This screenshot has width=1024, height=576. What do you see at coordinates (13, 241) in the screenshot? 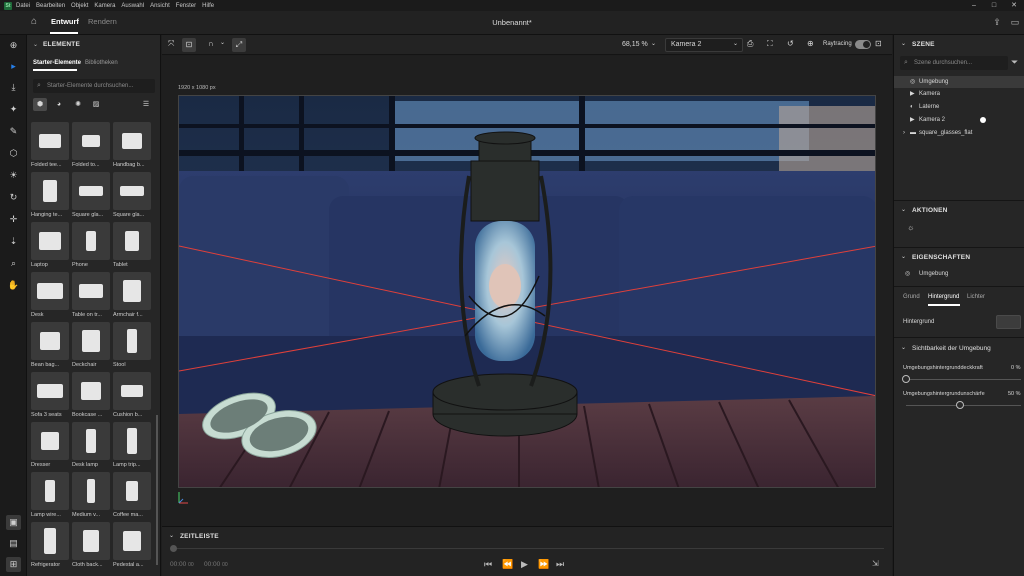
I see `dolly-icon: ⇣` at bounding box center [13, 241].